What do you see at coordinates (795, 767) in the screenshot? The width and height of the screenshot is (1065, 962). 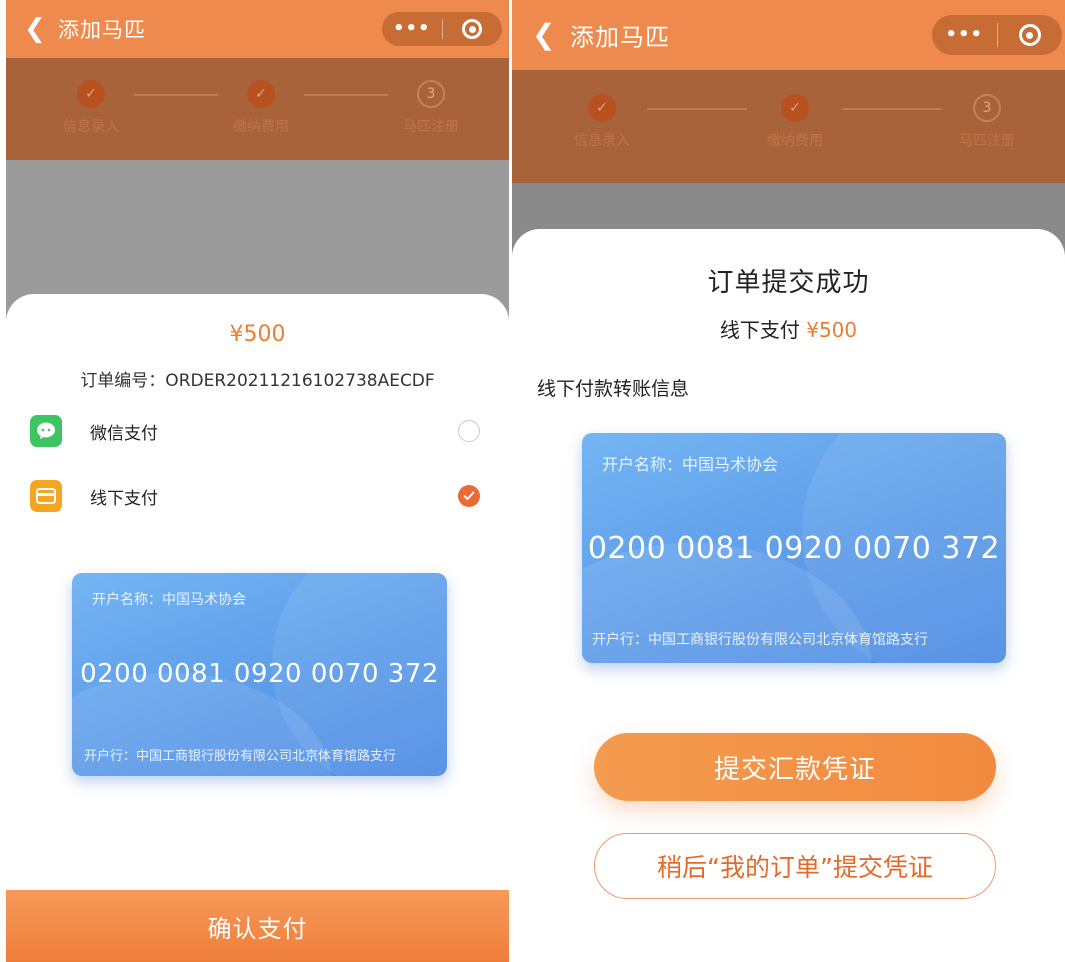 I see `submit-remittance-proof-button: 提交汇款凭证` at bounding box center [795, 767].